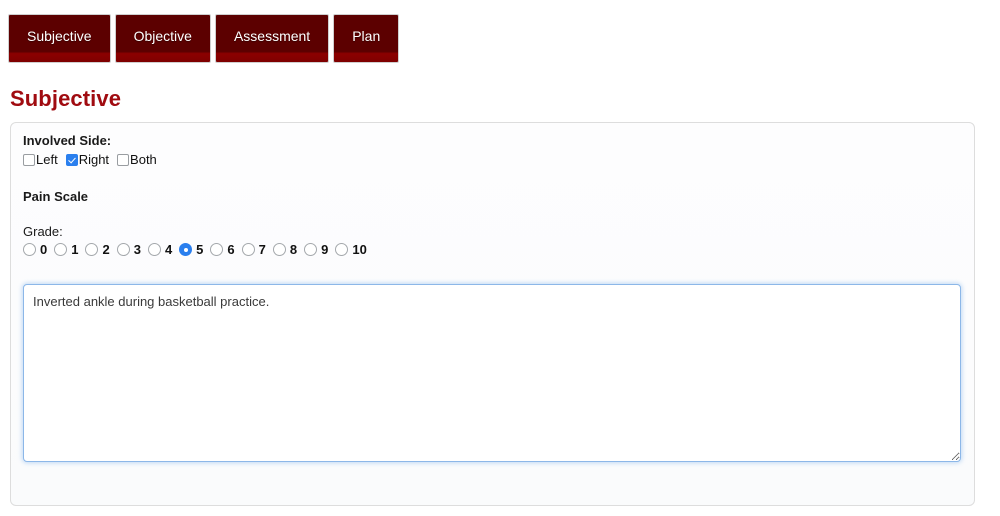 The width and height of the screenshot is (1000, 516). Describe the element at coordinates (311, 249) in the screenshot. I see `radio-9-box` at that location.